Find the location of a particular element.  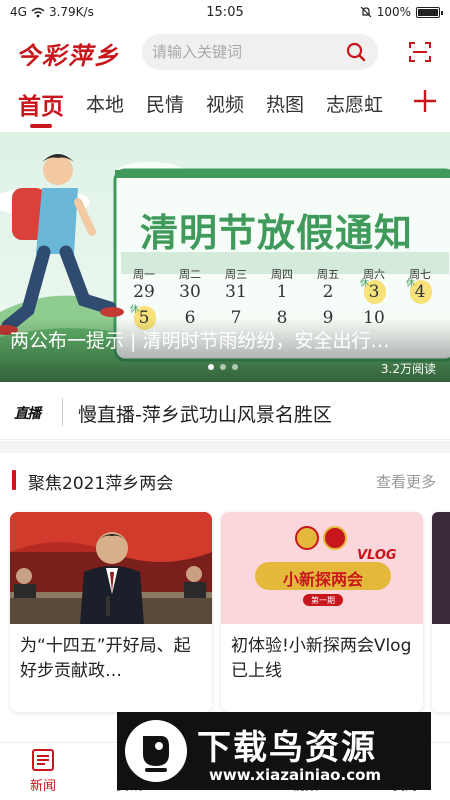

view-more-link: 查看更多 is located at coordinates (406, 481).